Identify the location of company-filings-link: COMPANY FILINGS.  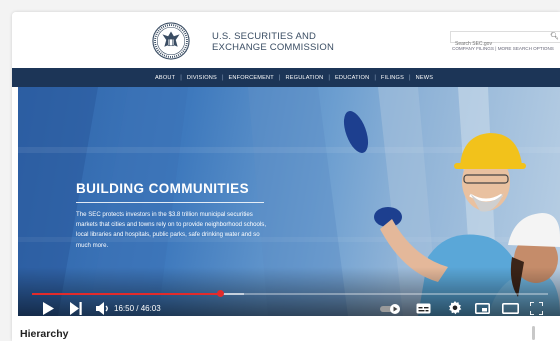
(473, 48).